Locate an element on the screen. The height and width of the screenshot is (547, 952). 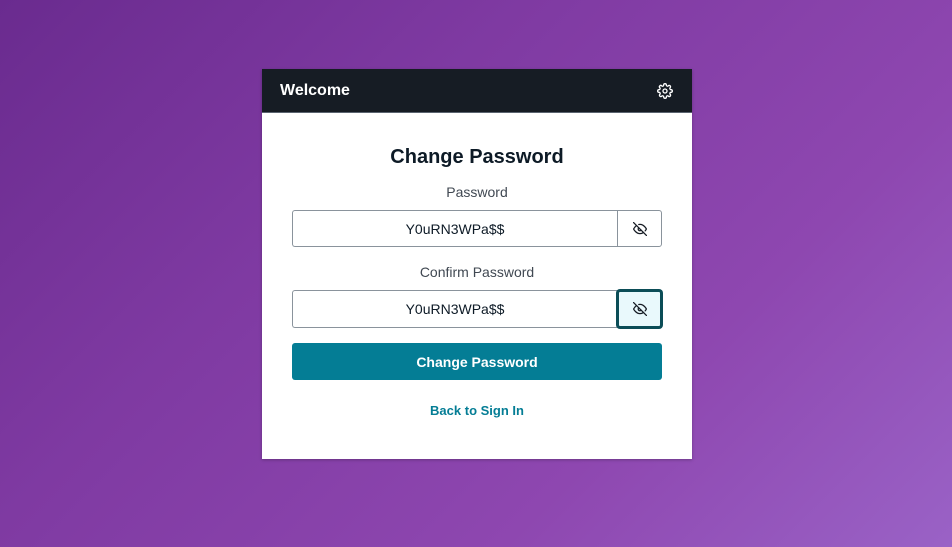
confirm-password-input is located at coordinates (454, 309).